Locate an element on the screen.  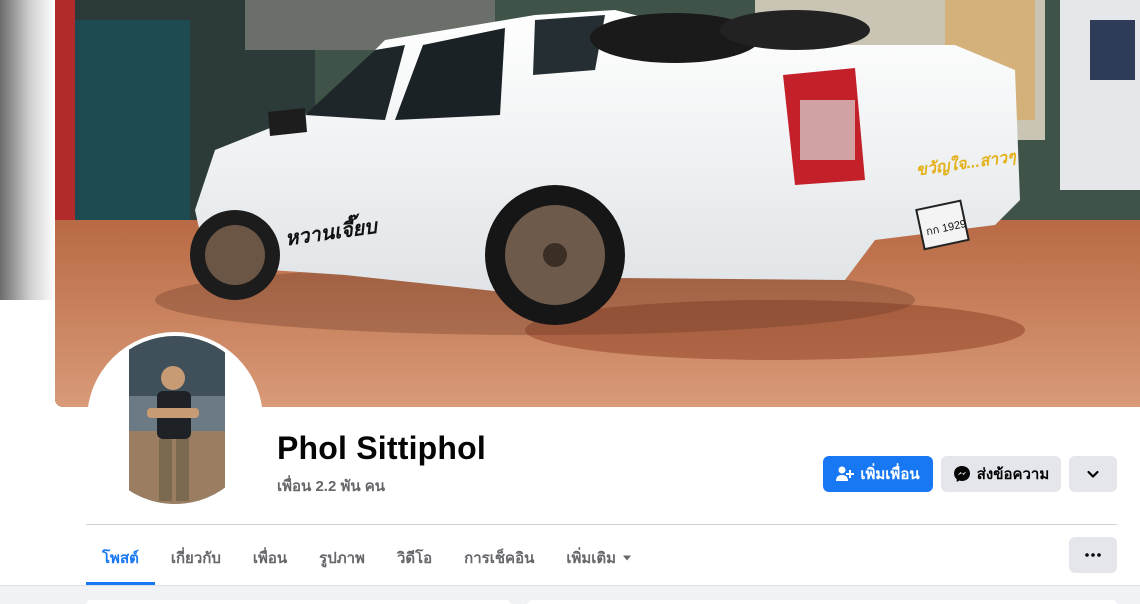
tab-label: เพื่อน is located at coordinates (270, 558).